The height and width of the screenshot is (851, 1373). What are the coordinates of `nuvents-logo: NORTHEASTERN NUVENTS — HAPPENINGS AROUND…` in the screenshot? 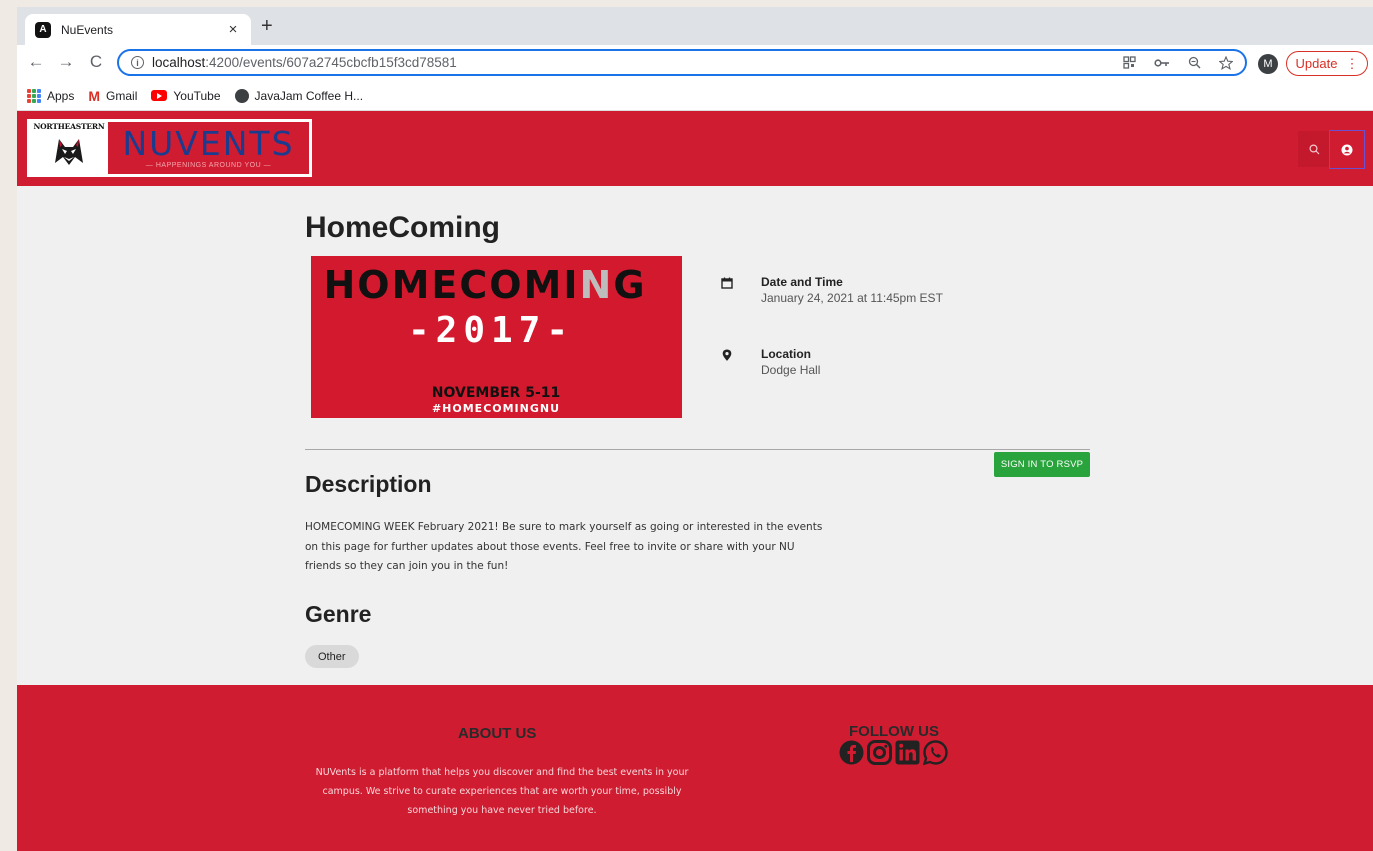 It's located at (169, 148).